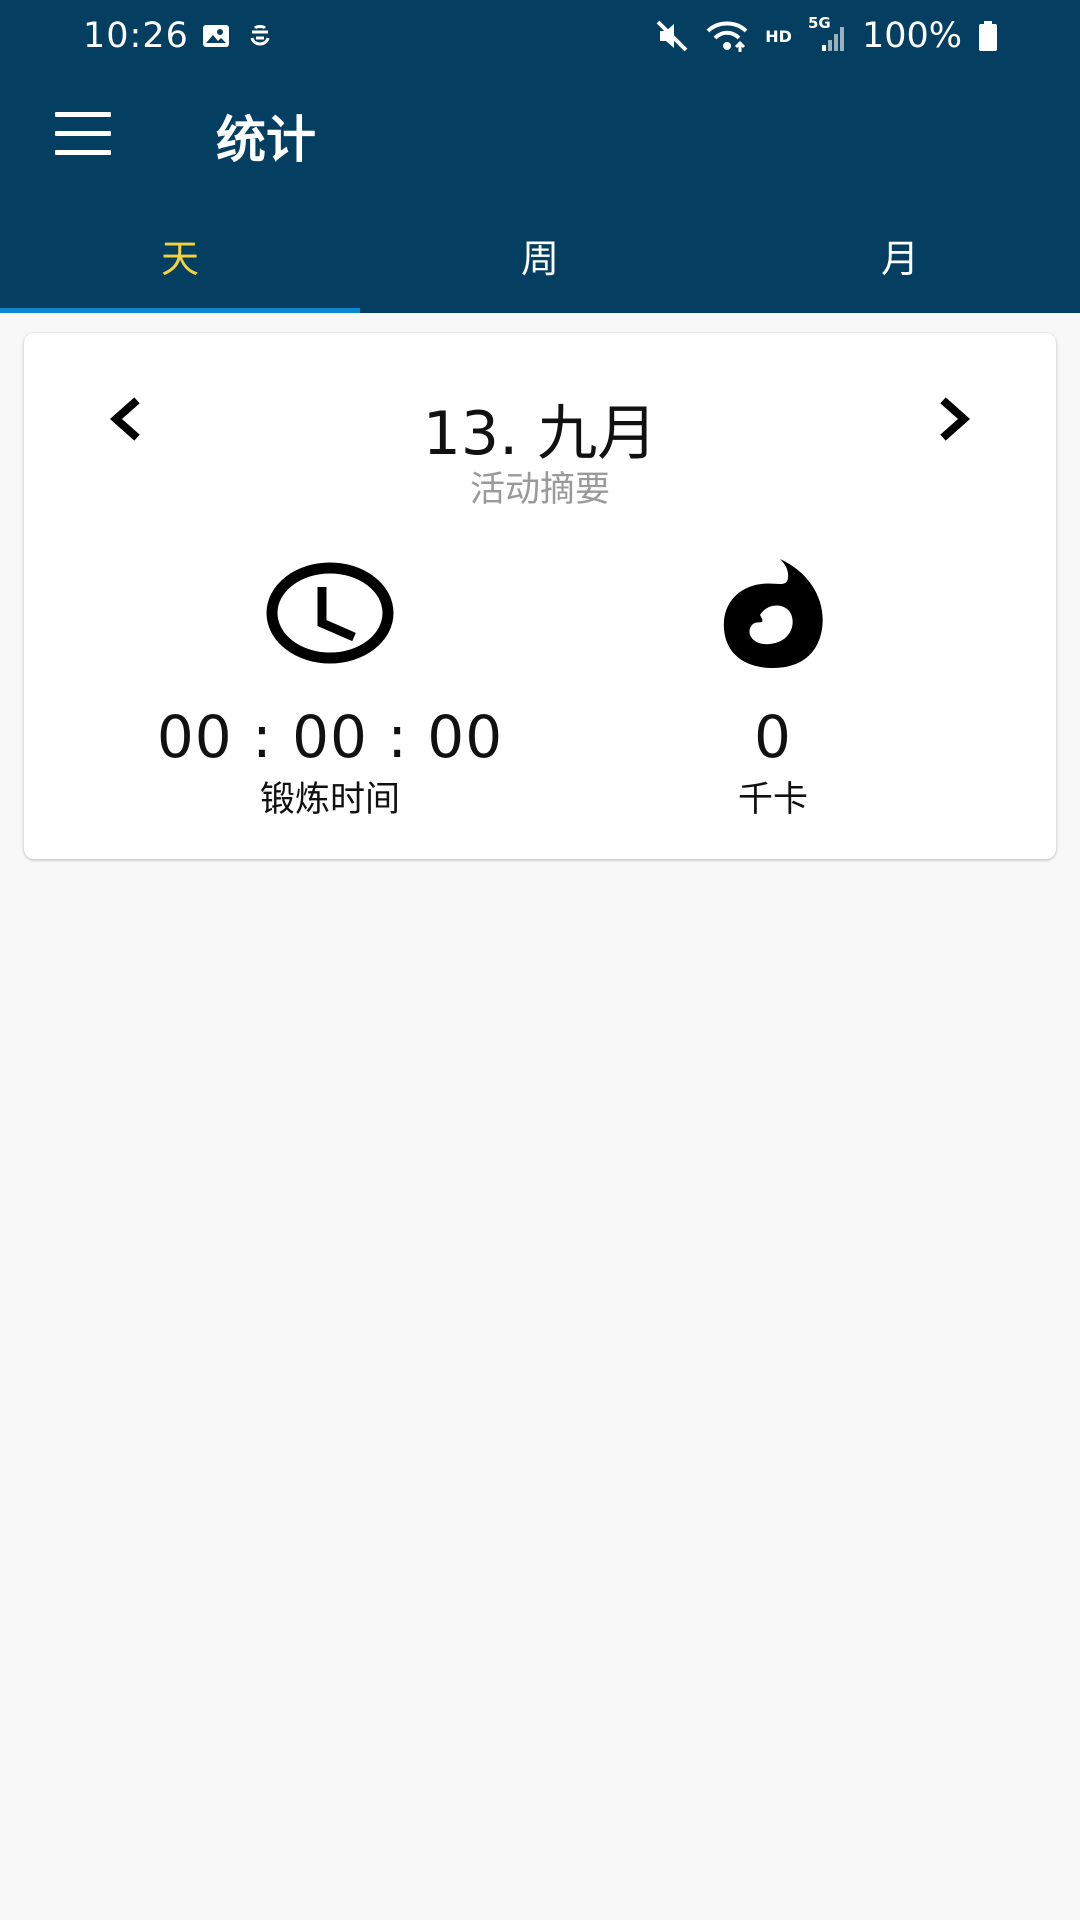 The image size is (1080, 1920). I want to click on calories-value: 0, so click(773, 737).